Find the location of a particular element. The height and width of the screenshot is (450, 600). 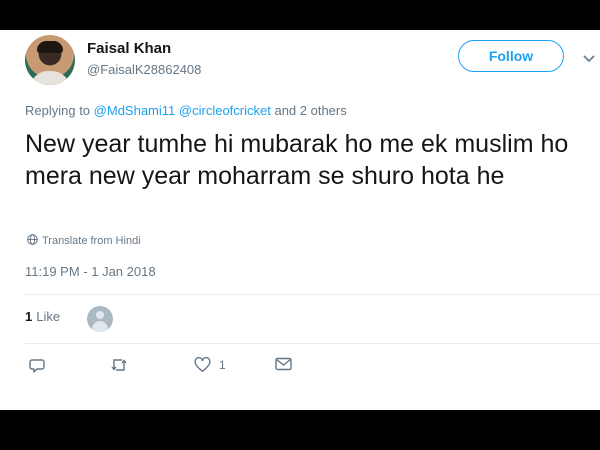

direct-message-button is located at coordinates (283, 364).